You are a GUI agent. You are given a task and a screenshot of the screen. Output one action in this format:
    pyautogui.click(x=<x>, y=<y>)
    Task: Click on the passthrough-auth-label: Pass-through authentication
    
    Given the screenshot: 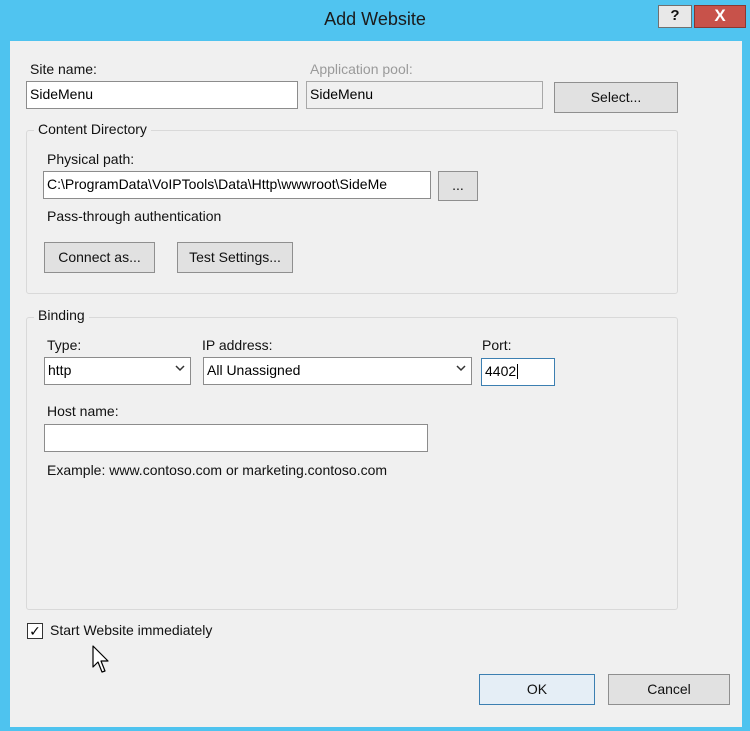 What is the action you would take?
    pyautogui.click(x=134, y=216)
    